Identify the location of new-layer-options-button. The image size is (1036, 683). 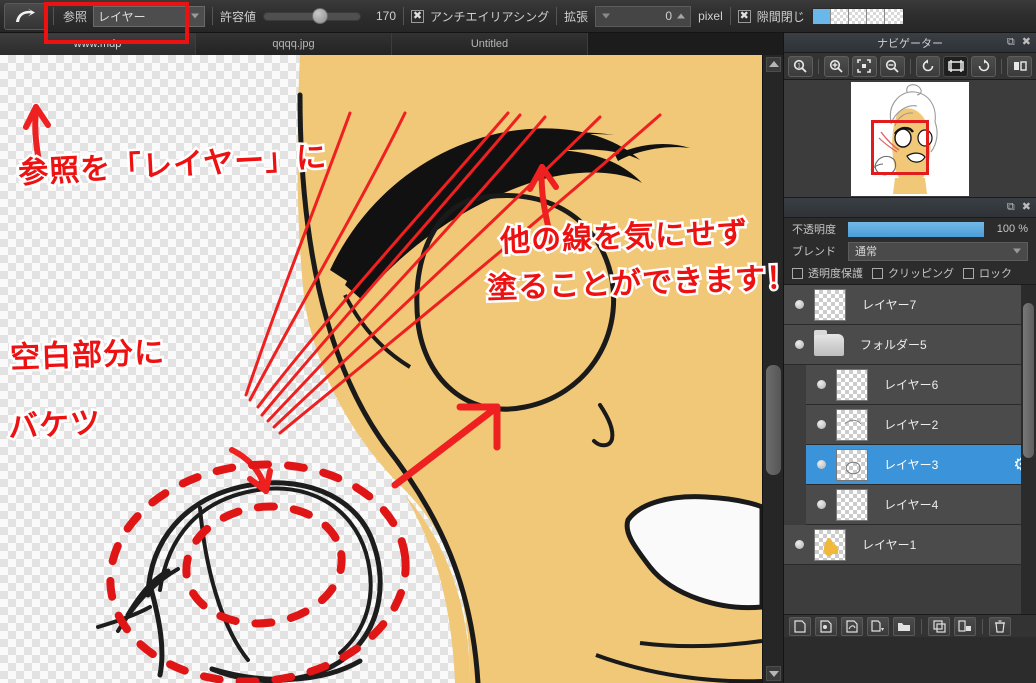
(878, 626).